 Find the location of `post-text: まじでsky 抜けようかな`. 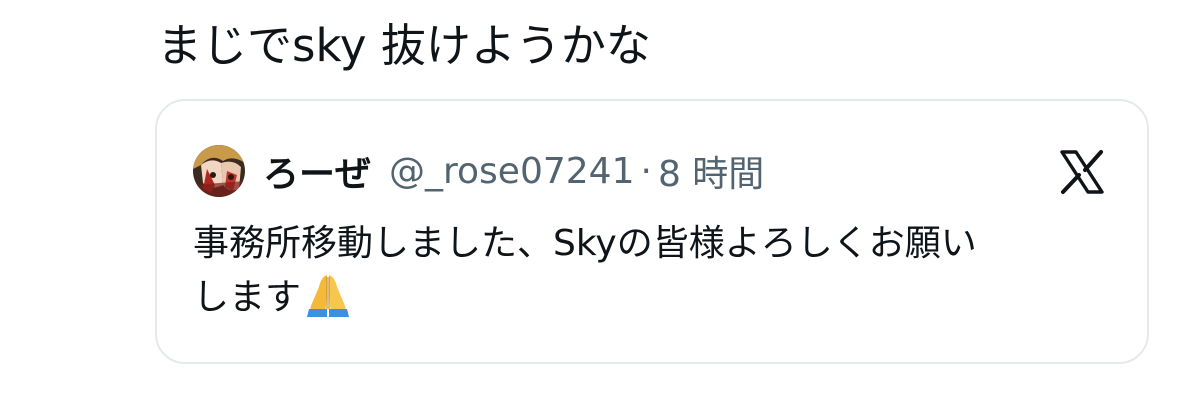

post-text: まじでsky 抜けようかな is located at coordinates (404, 45).